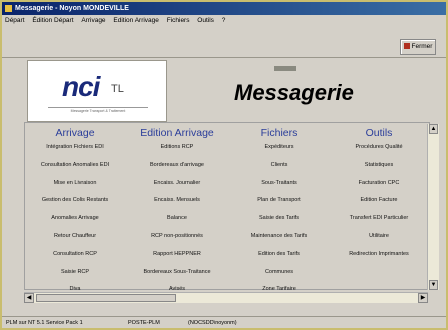 The height and width of the screenshot is (330, 448). Describe the element at coordinates (75, 184) in the screenshot. I see `menu-item: Mise en Livraison` at that location.